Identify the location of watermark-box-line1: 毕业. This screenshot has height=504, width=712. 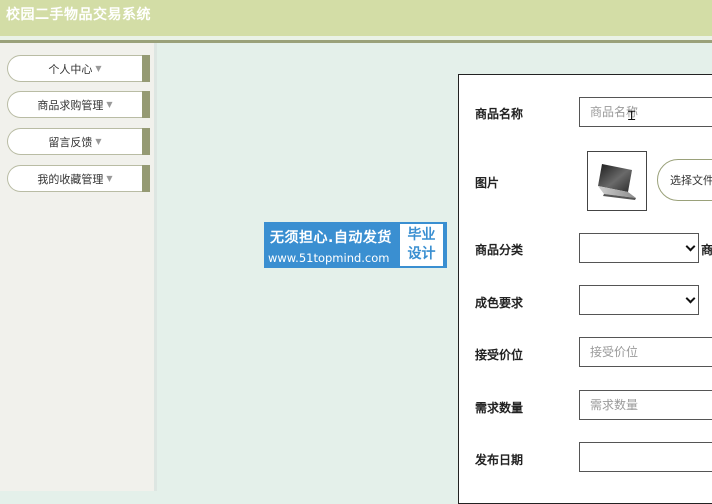
(421, 235).